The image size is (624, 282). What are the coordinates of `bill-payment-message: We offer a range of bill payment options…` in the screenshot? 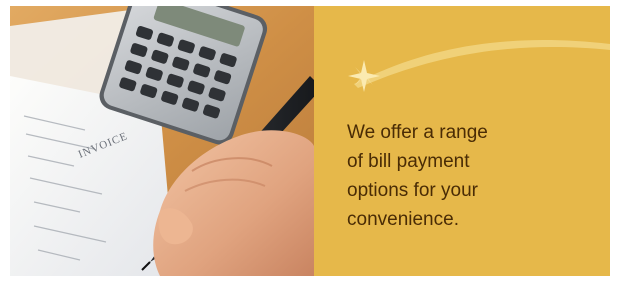 It's located at (417, 176).